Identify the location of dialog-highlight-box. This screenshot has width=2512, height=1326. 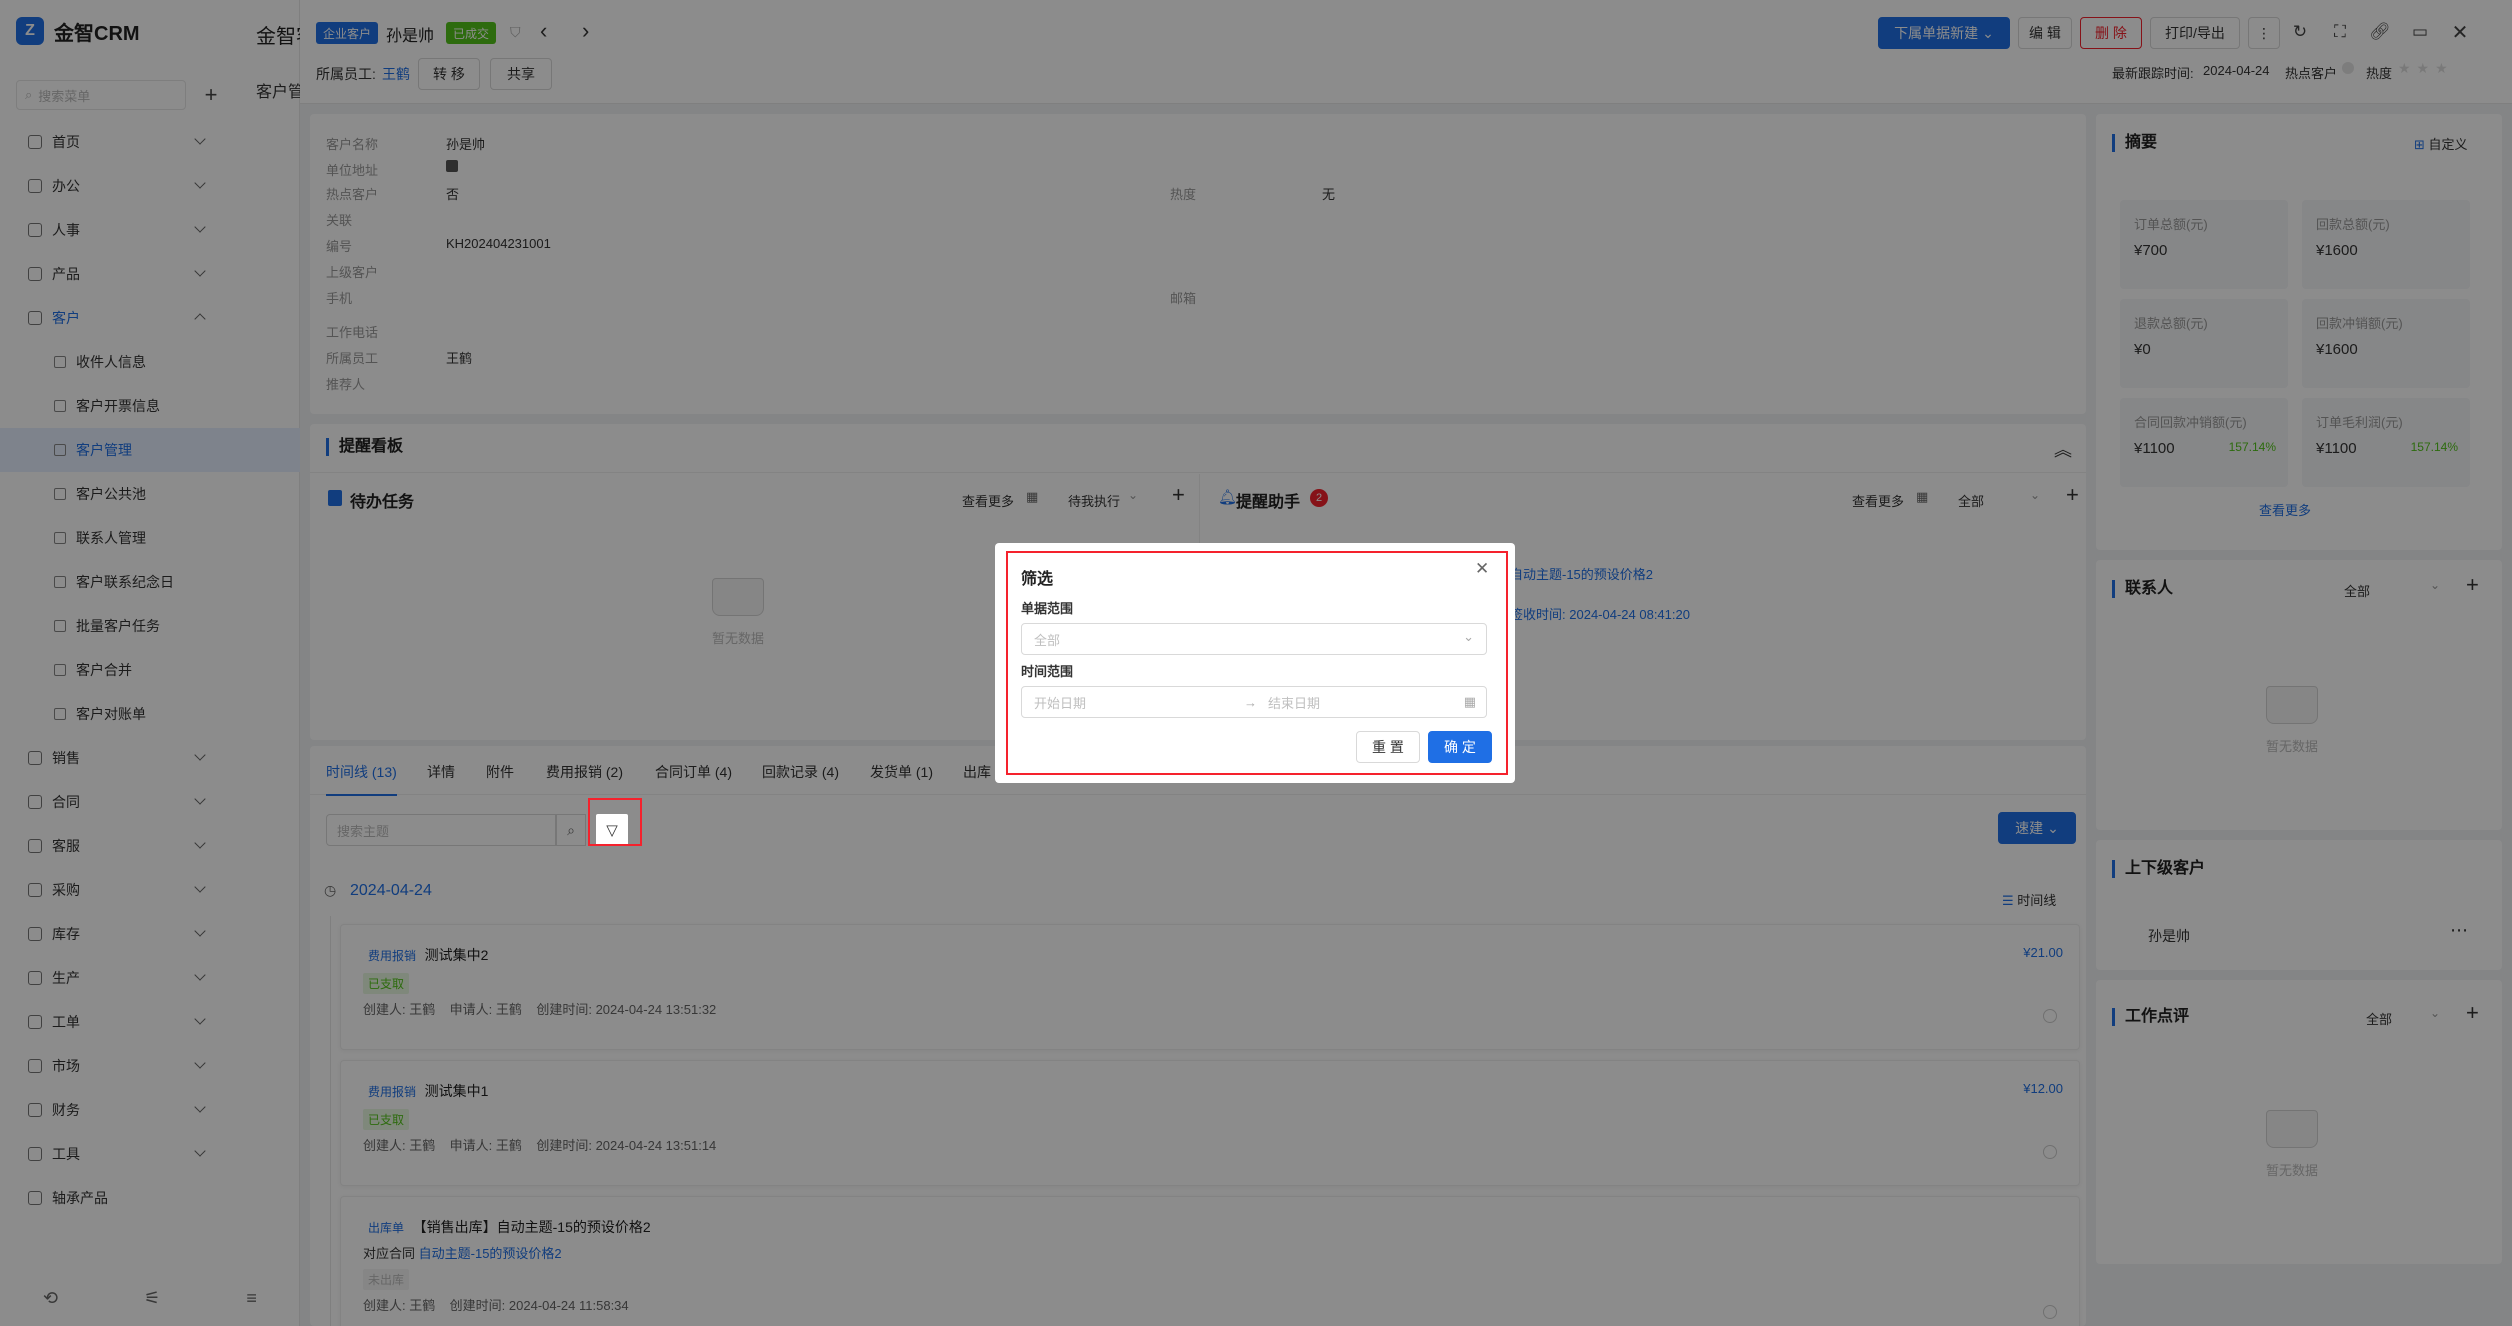
(1257, 663).